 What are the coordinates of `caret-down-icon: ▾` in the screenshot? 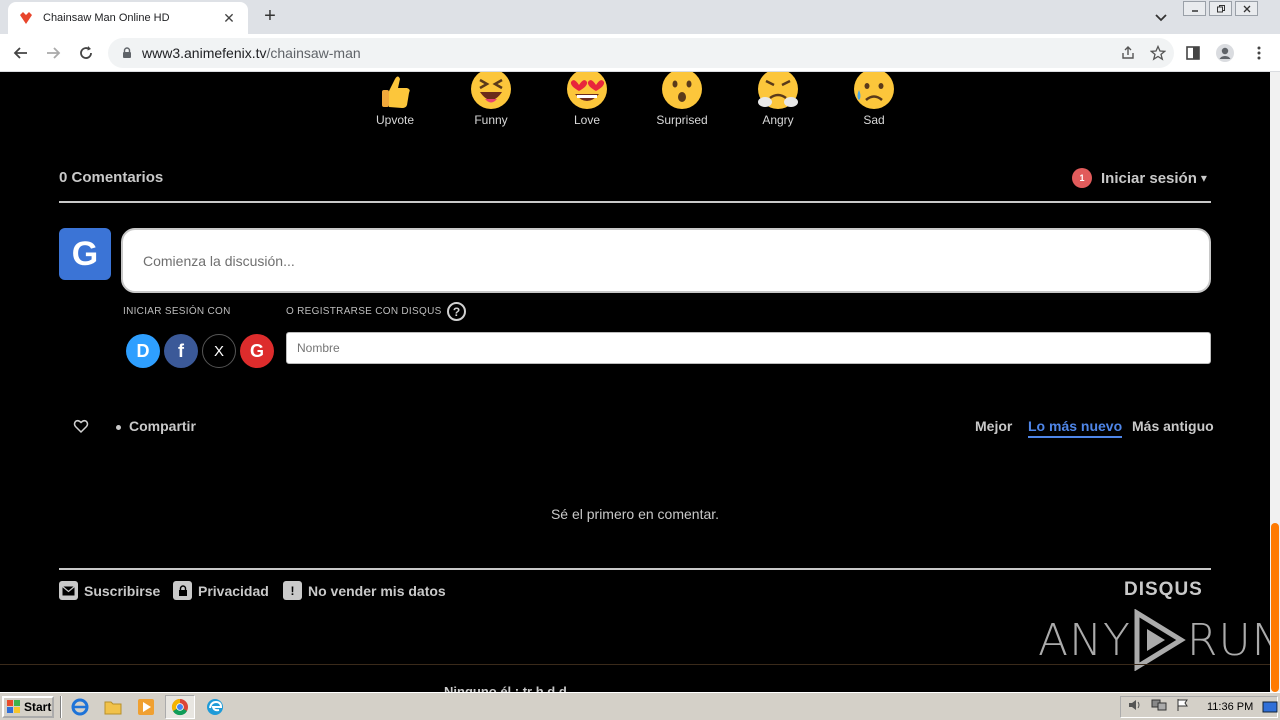 It's located at (1204, 178).